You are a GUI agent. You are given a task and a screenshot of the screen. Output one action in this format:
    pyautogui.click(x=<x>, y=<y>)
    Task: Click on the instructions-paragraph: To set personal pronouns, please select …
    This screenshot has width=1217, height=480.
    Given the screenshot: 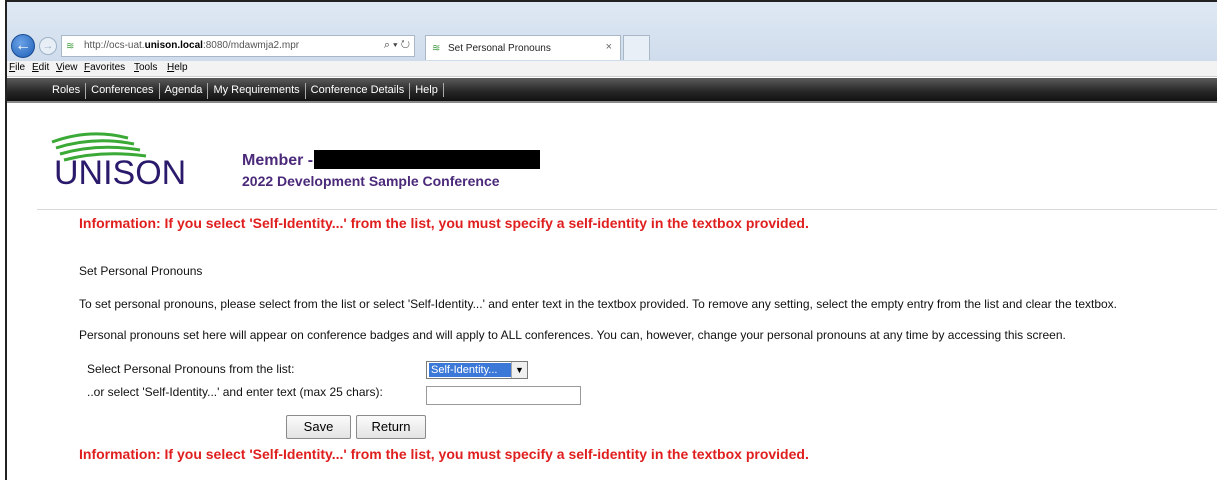 What is the action you would take?
    pyautogui.click(x=598, y=304)
    